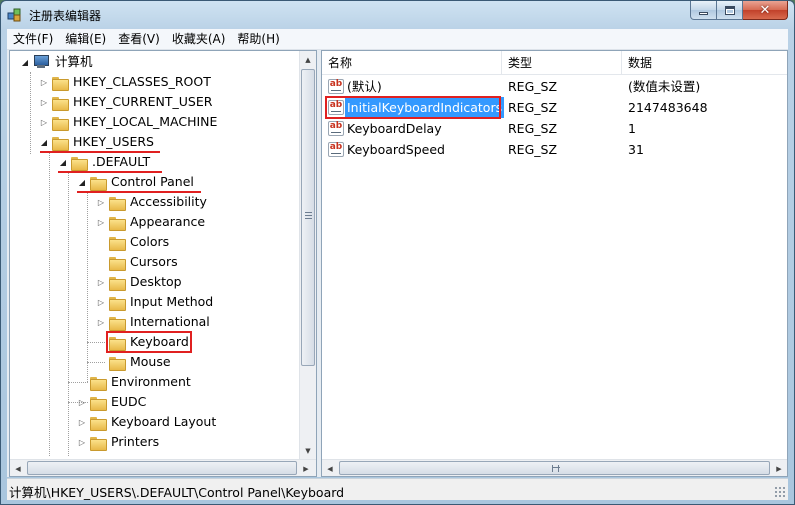 Image resolution: width=795 pixels, height=505 pixels. What do you see at coordinates (199, 39) in the screenshot?
I see `menu-favorites: 收藏夹(A)` at bounding box center [199, 39].